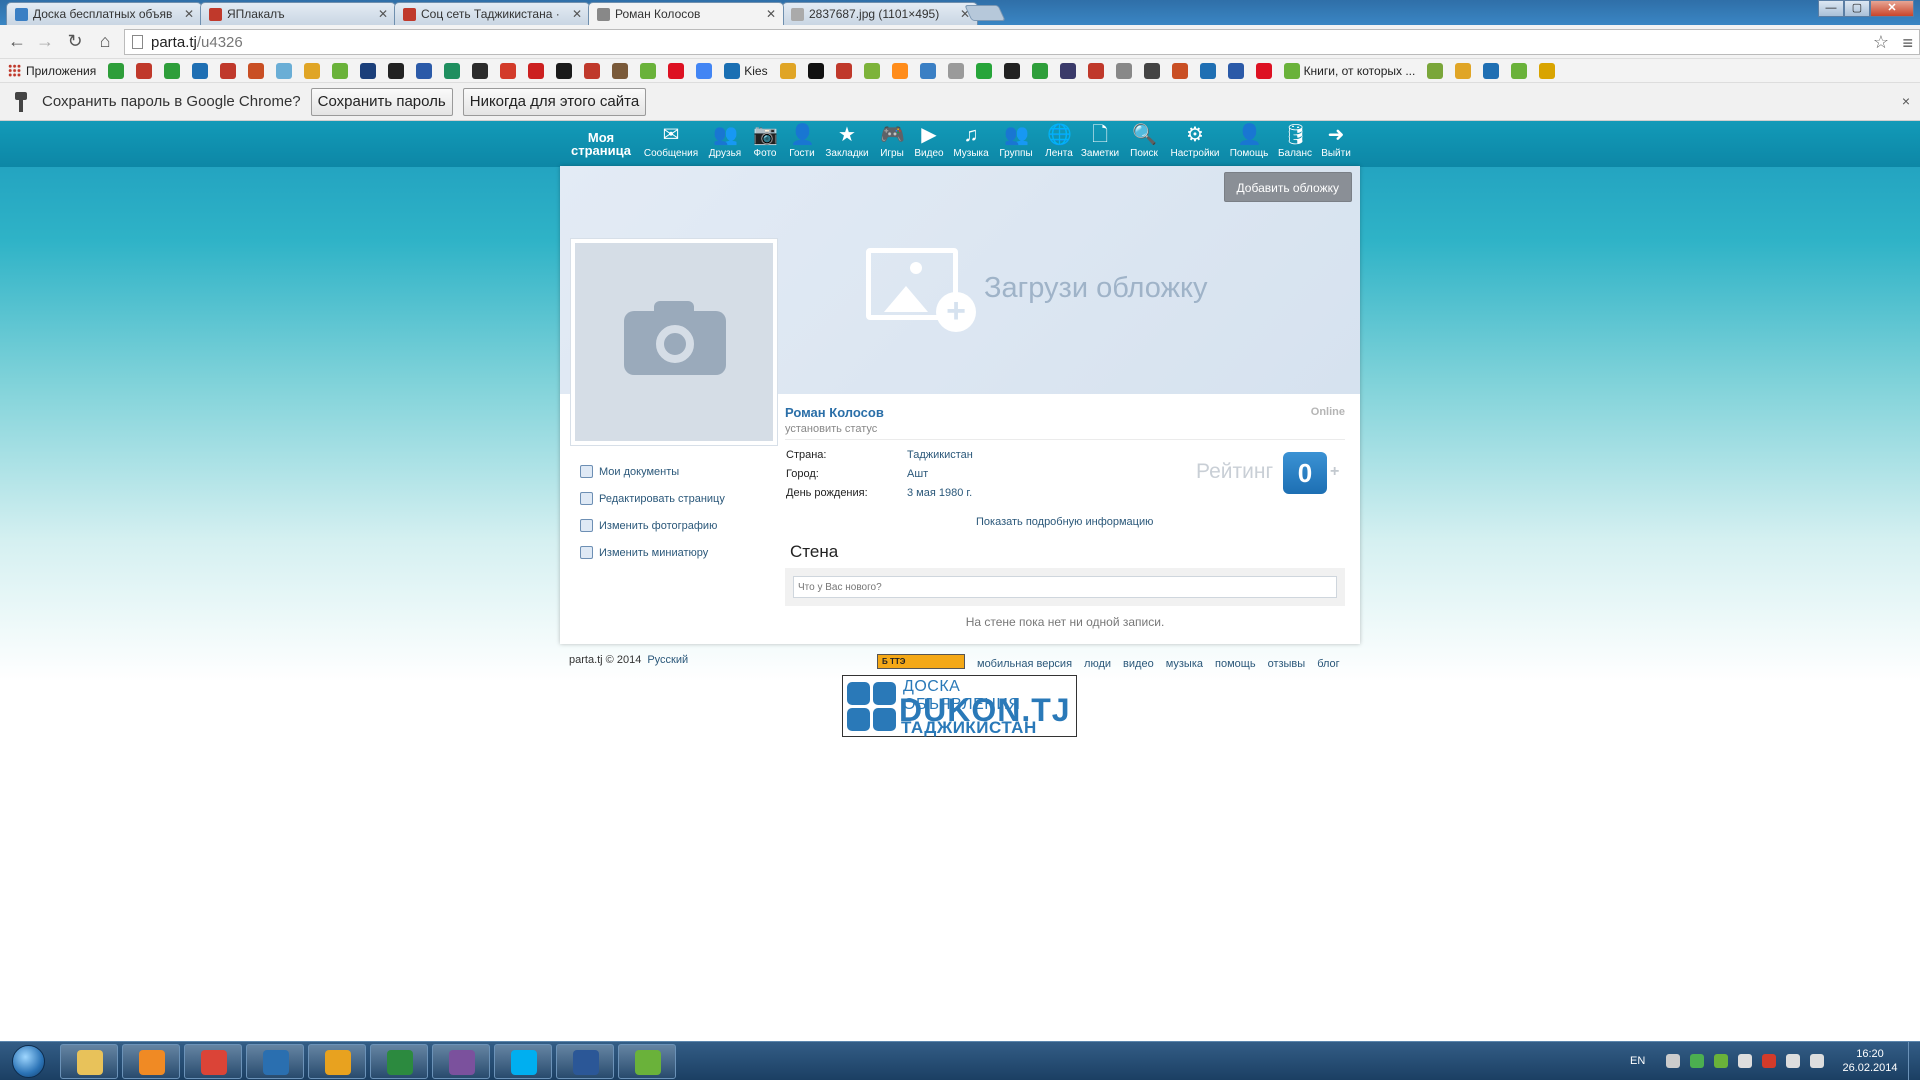  What do you see at coordinates (104, 13) in the screenshot?
I see `tab-dukon: Доска бесплатных объяв ✕` at bounding box center [104, 13].